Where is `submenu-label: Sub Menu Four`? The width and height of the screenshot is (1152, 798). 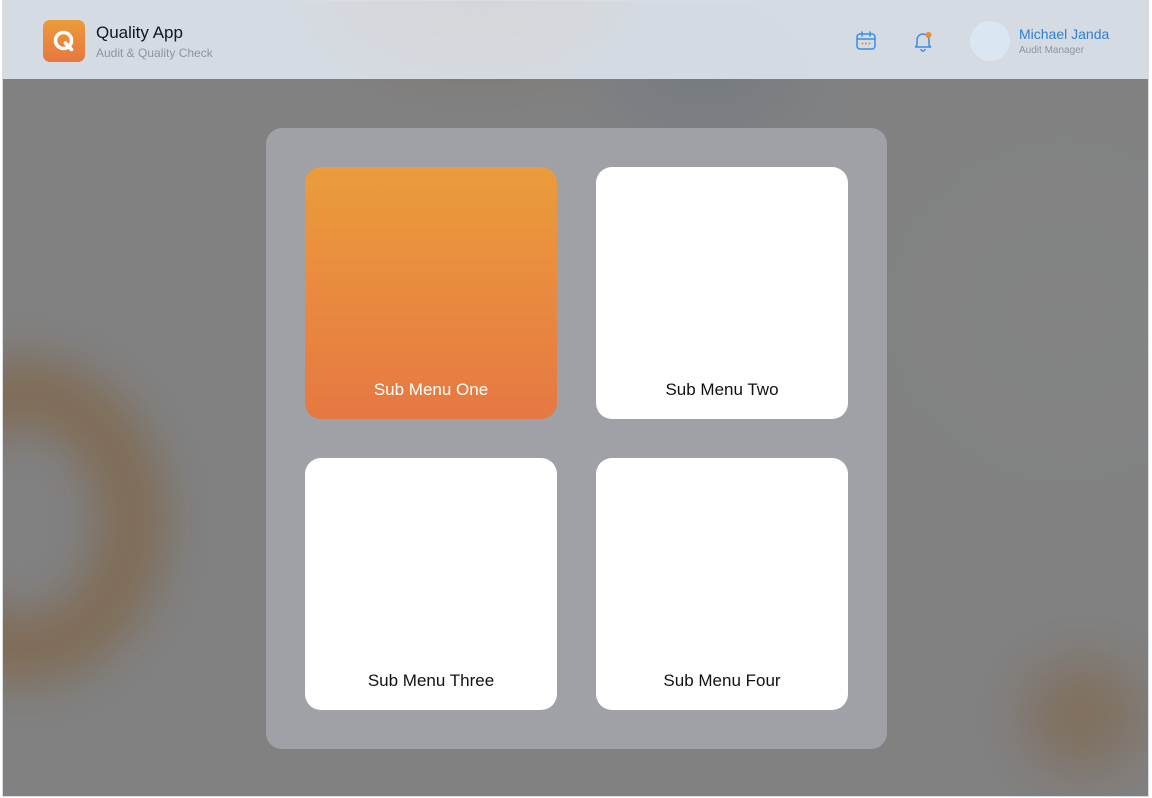 submenu-label: Sub Menu Four is located at coordinates (722, 680).